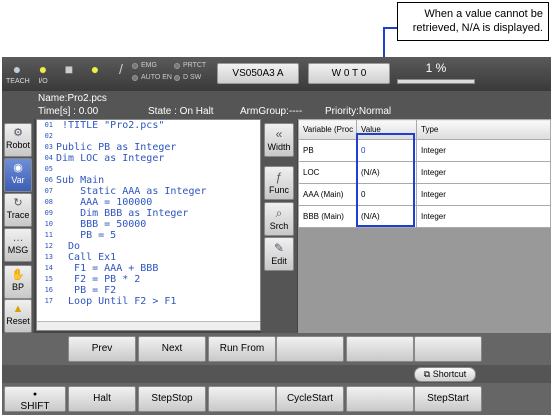  Describe the element at coordinates (483, 194) in the screenshot. I see `variable-type-cell: Integer` at that location.